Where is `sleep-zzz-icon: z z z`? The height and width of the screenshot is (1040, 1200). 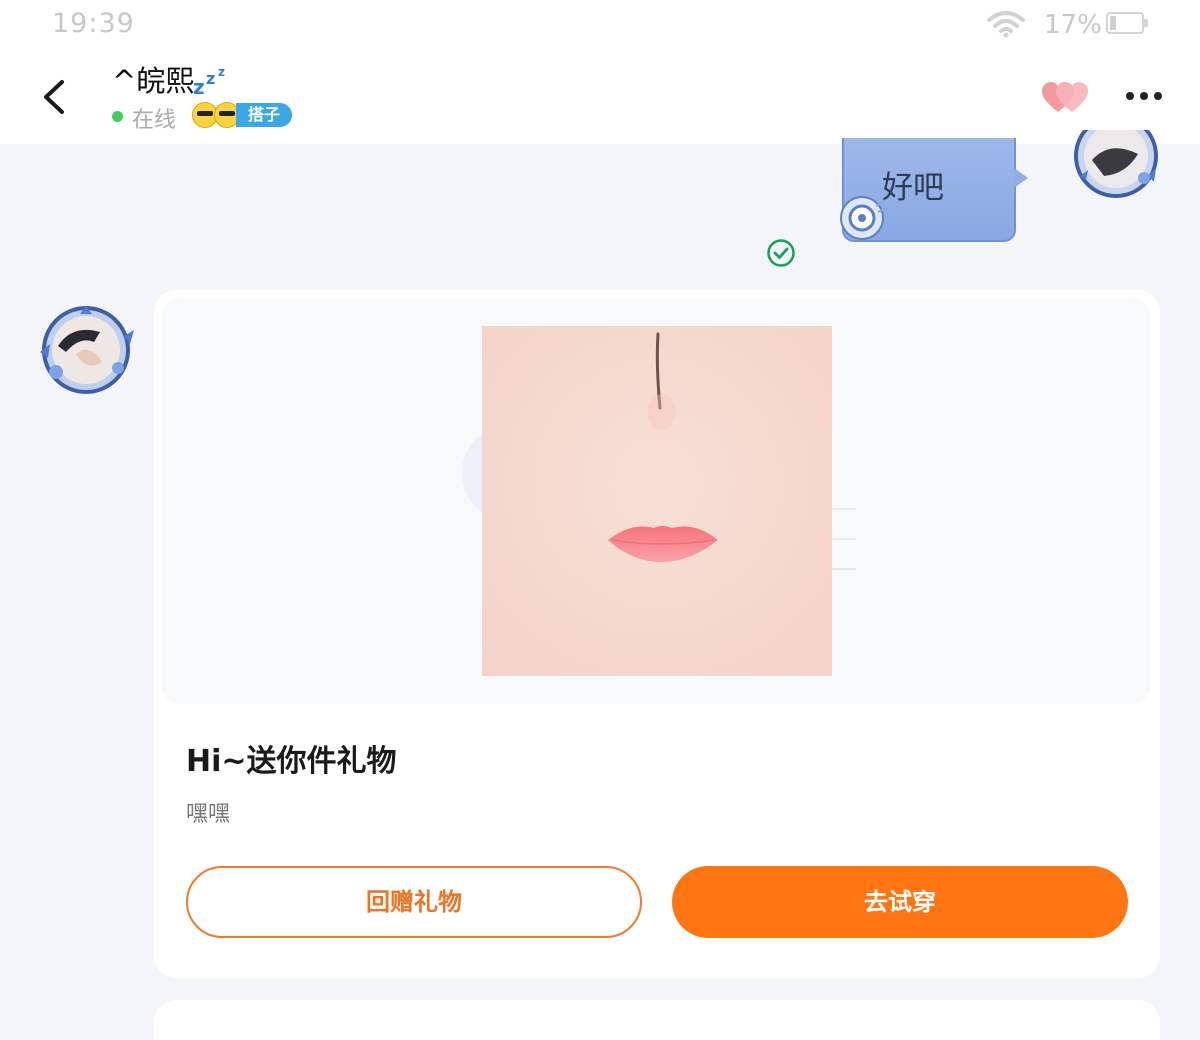
sleep-zzz-icon: z z z is located at coordinates (212, 81).